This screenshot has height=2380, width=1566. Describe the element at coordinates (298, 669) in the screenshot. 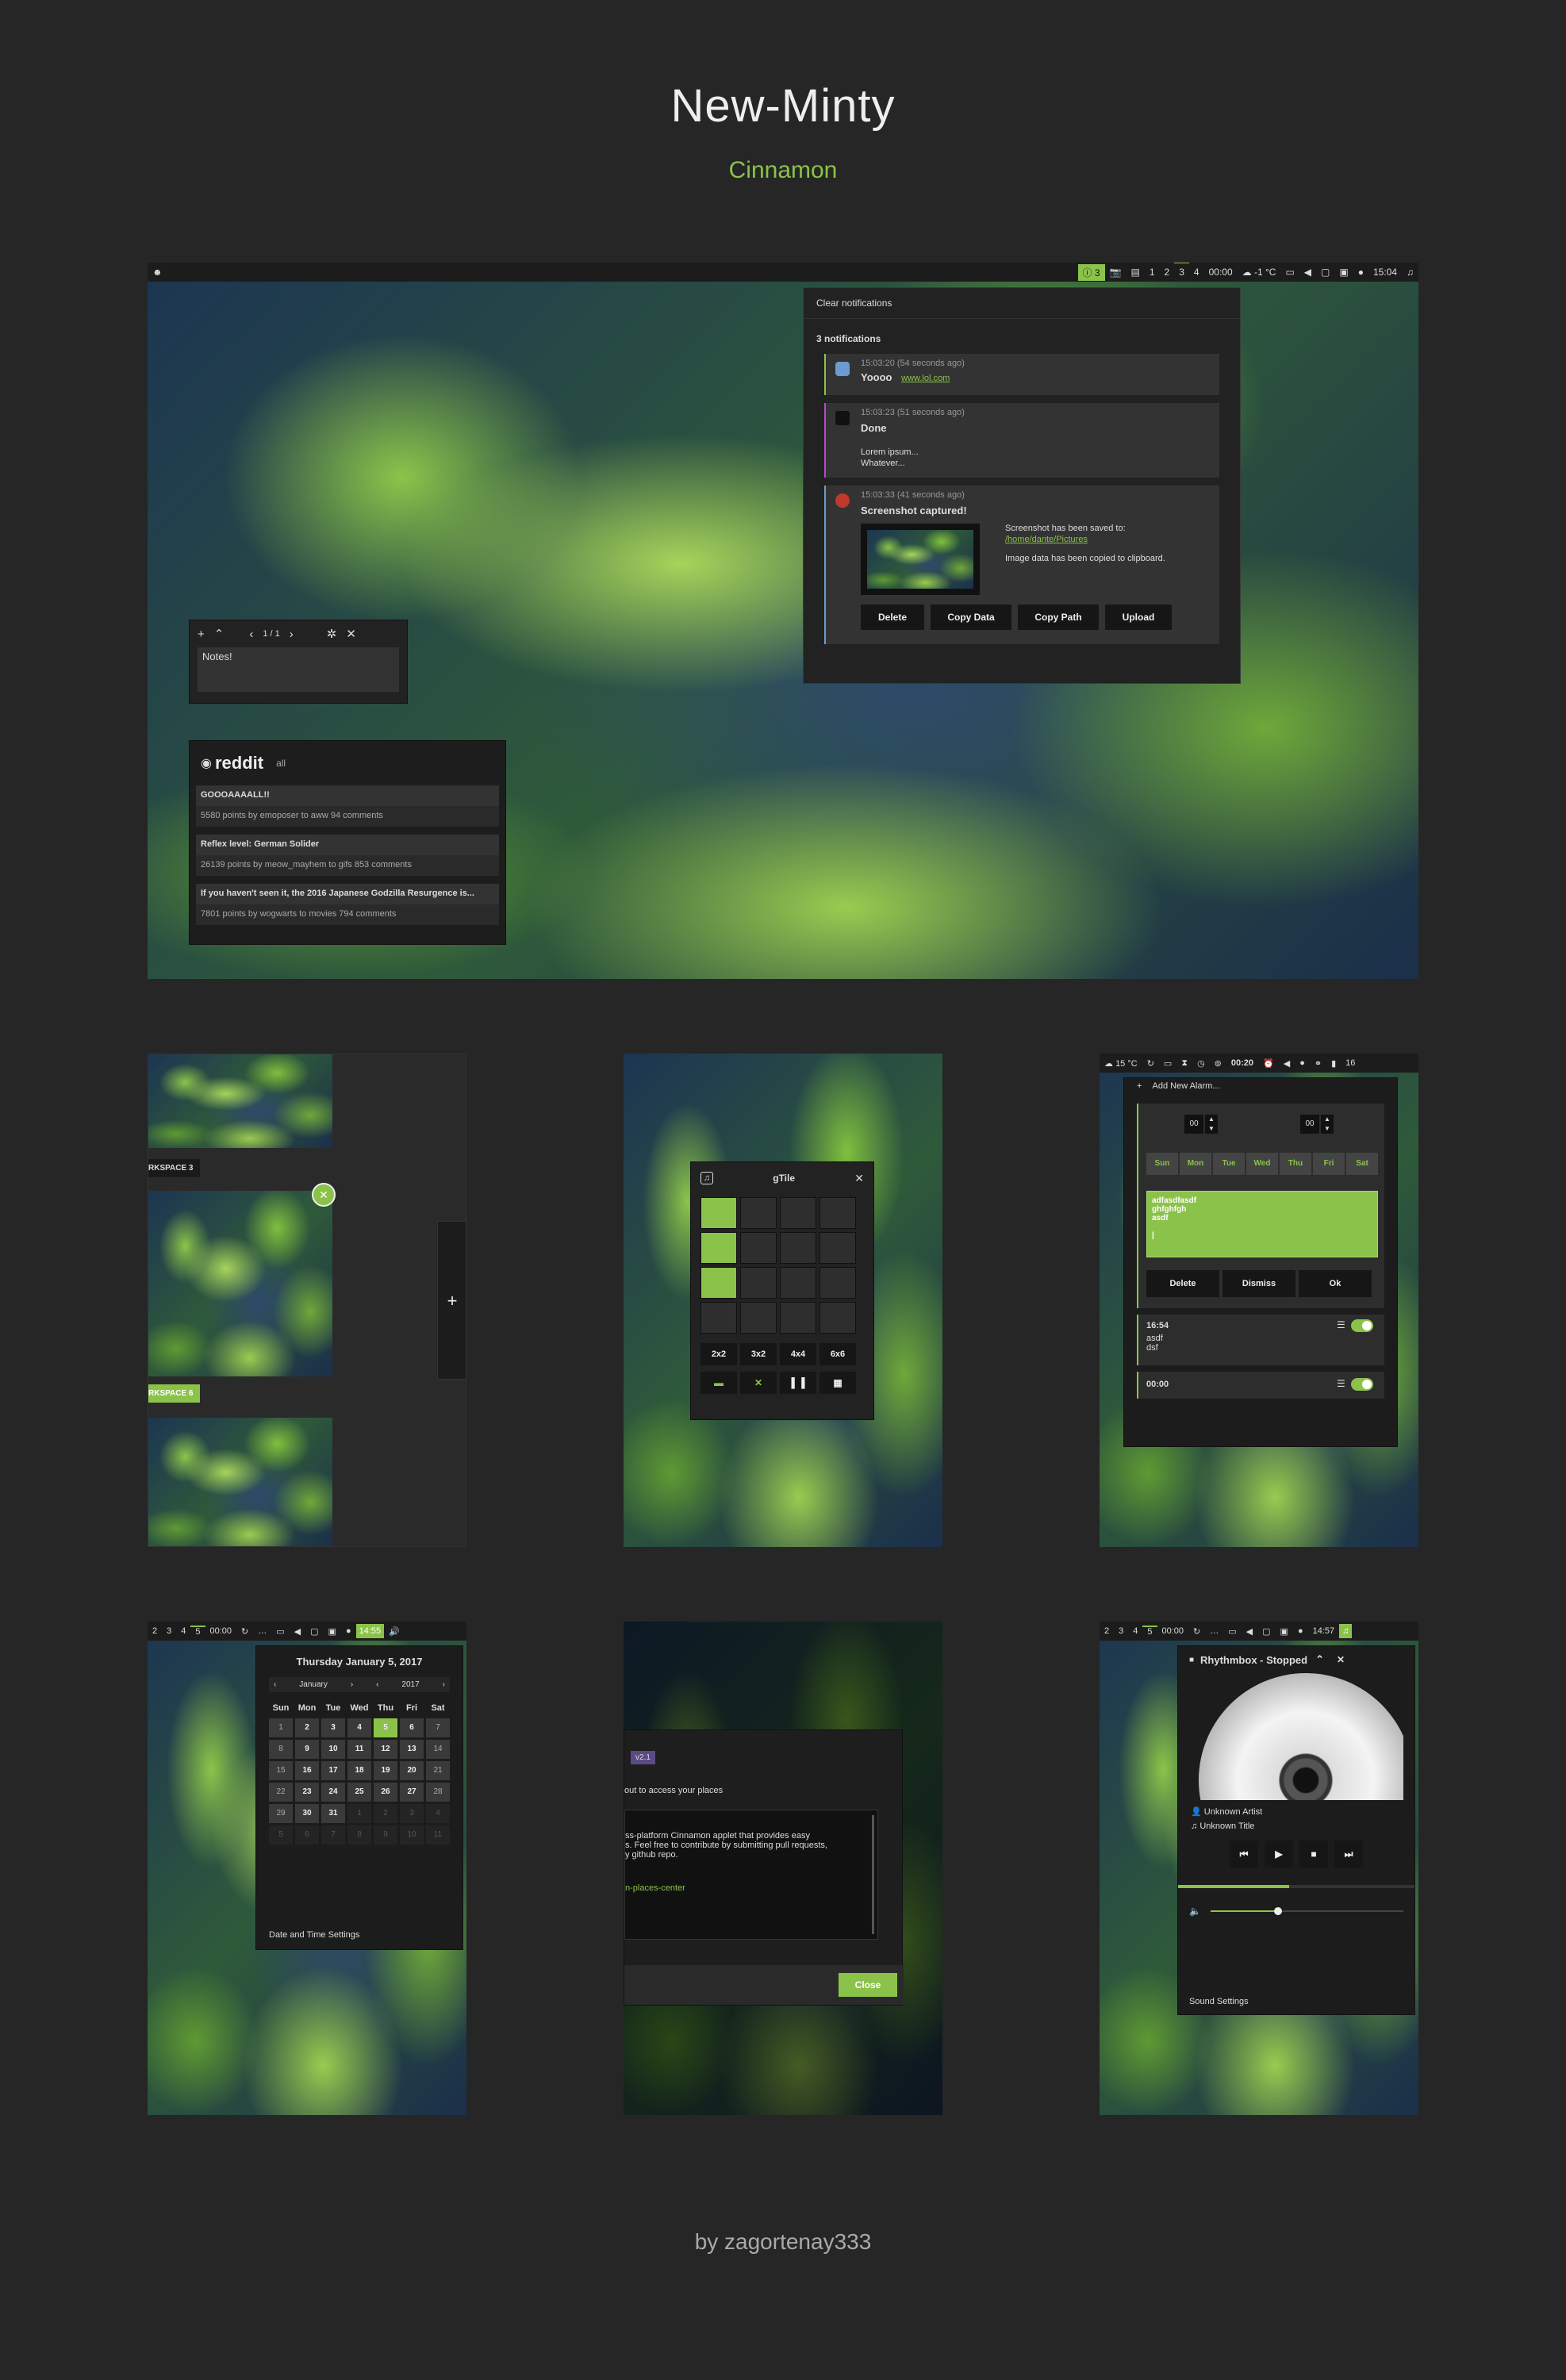

I see `note-text-area: Notes!` at that location.